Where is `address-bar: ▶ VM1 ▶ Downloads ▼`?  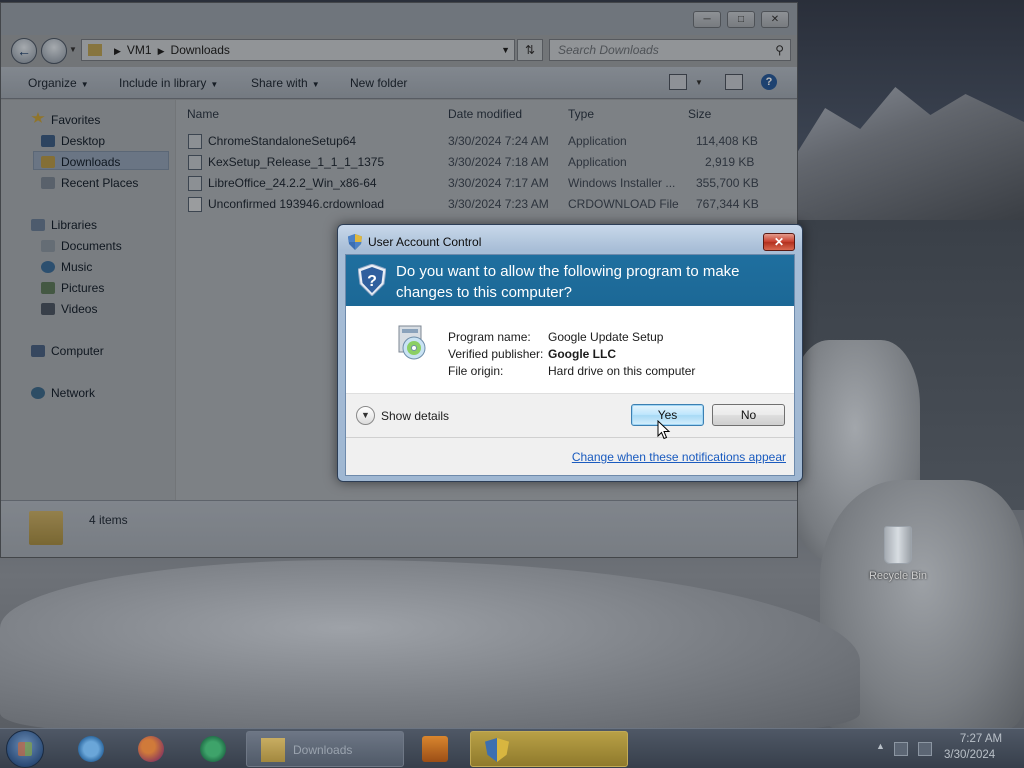
address-bar: ▶ VM1 ▶ Downloads ▼ is located at coordinates (298, 50).